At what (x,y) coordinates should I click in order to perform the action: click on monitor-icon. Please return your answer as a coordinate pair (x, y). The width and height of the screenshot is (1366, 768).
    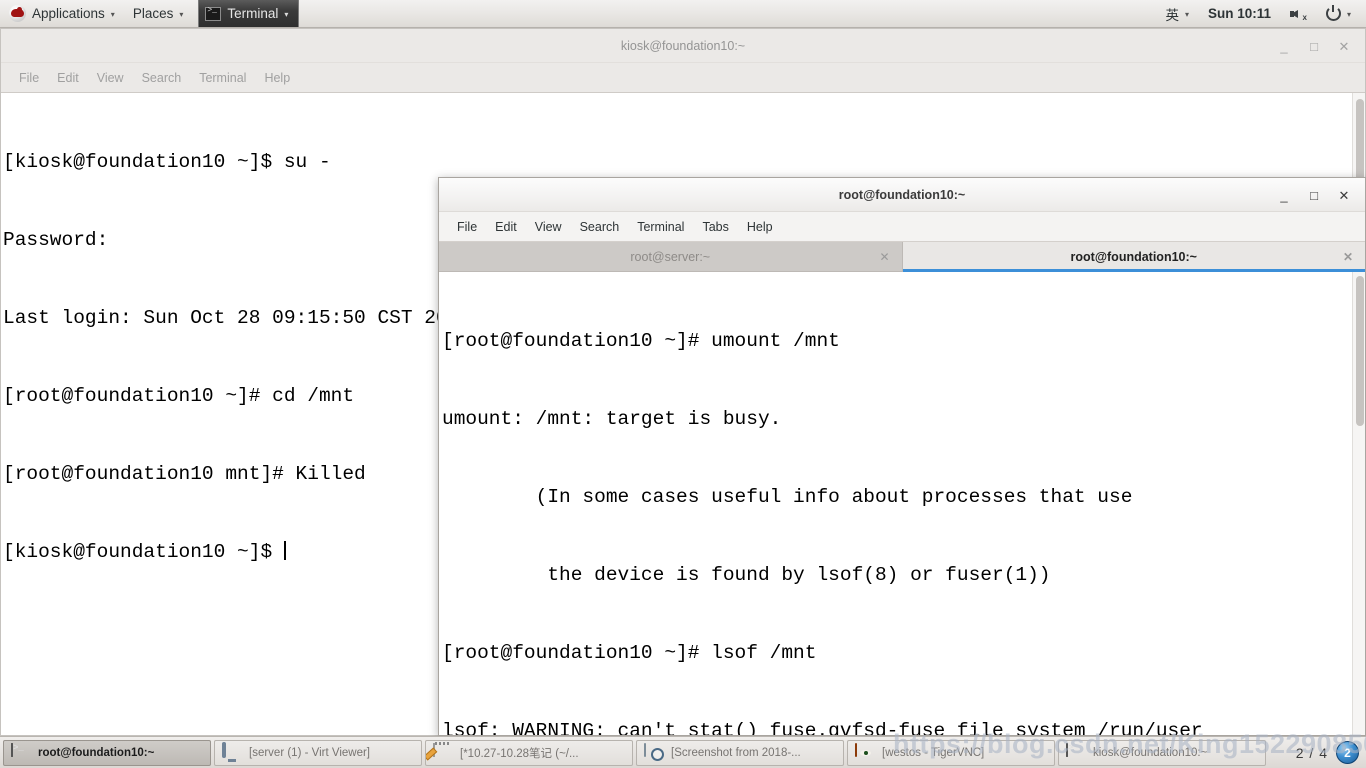
    Looking at the image, I should click on (232, 751).